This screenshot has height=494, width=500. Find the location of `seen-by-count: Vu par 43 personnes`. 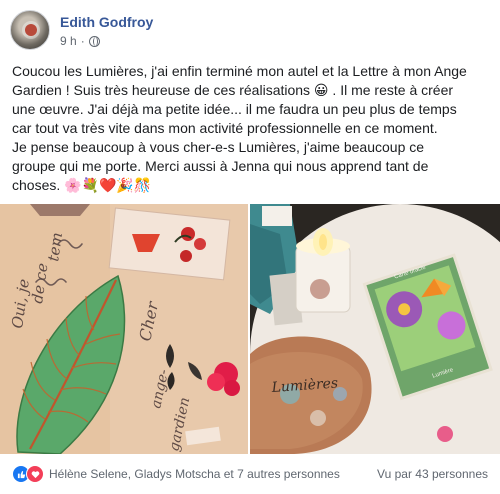

seen-by-count: Vu par 43 personnes is located at coordinates (432, 474).